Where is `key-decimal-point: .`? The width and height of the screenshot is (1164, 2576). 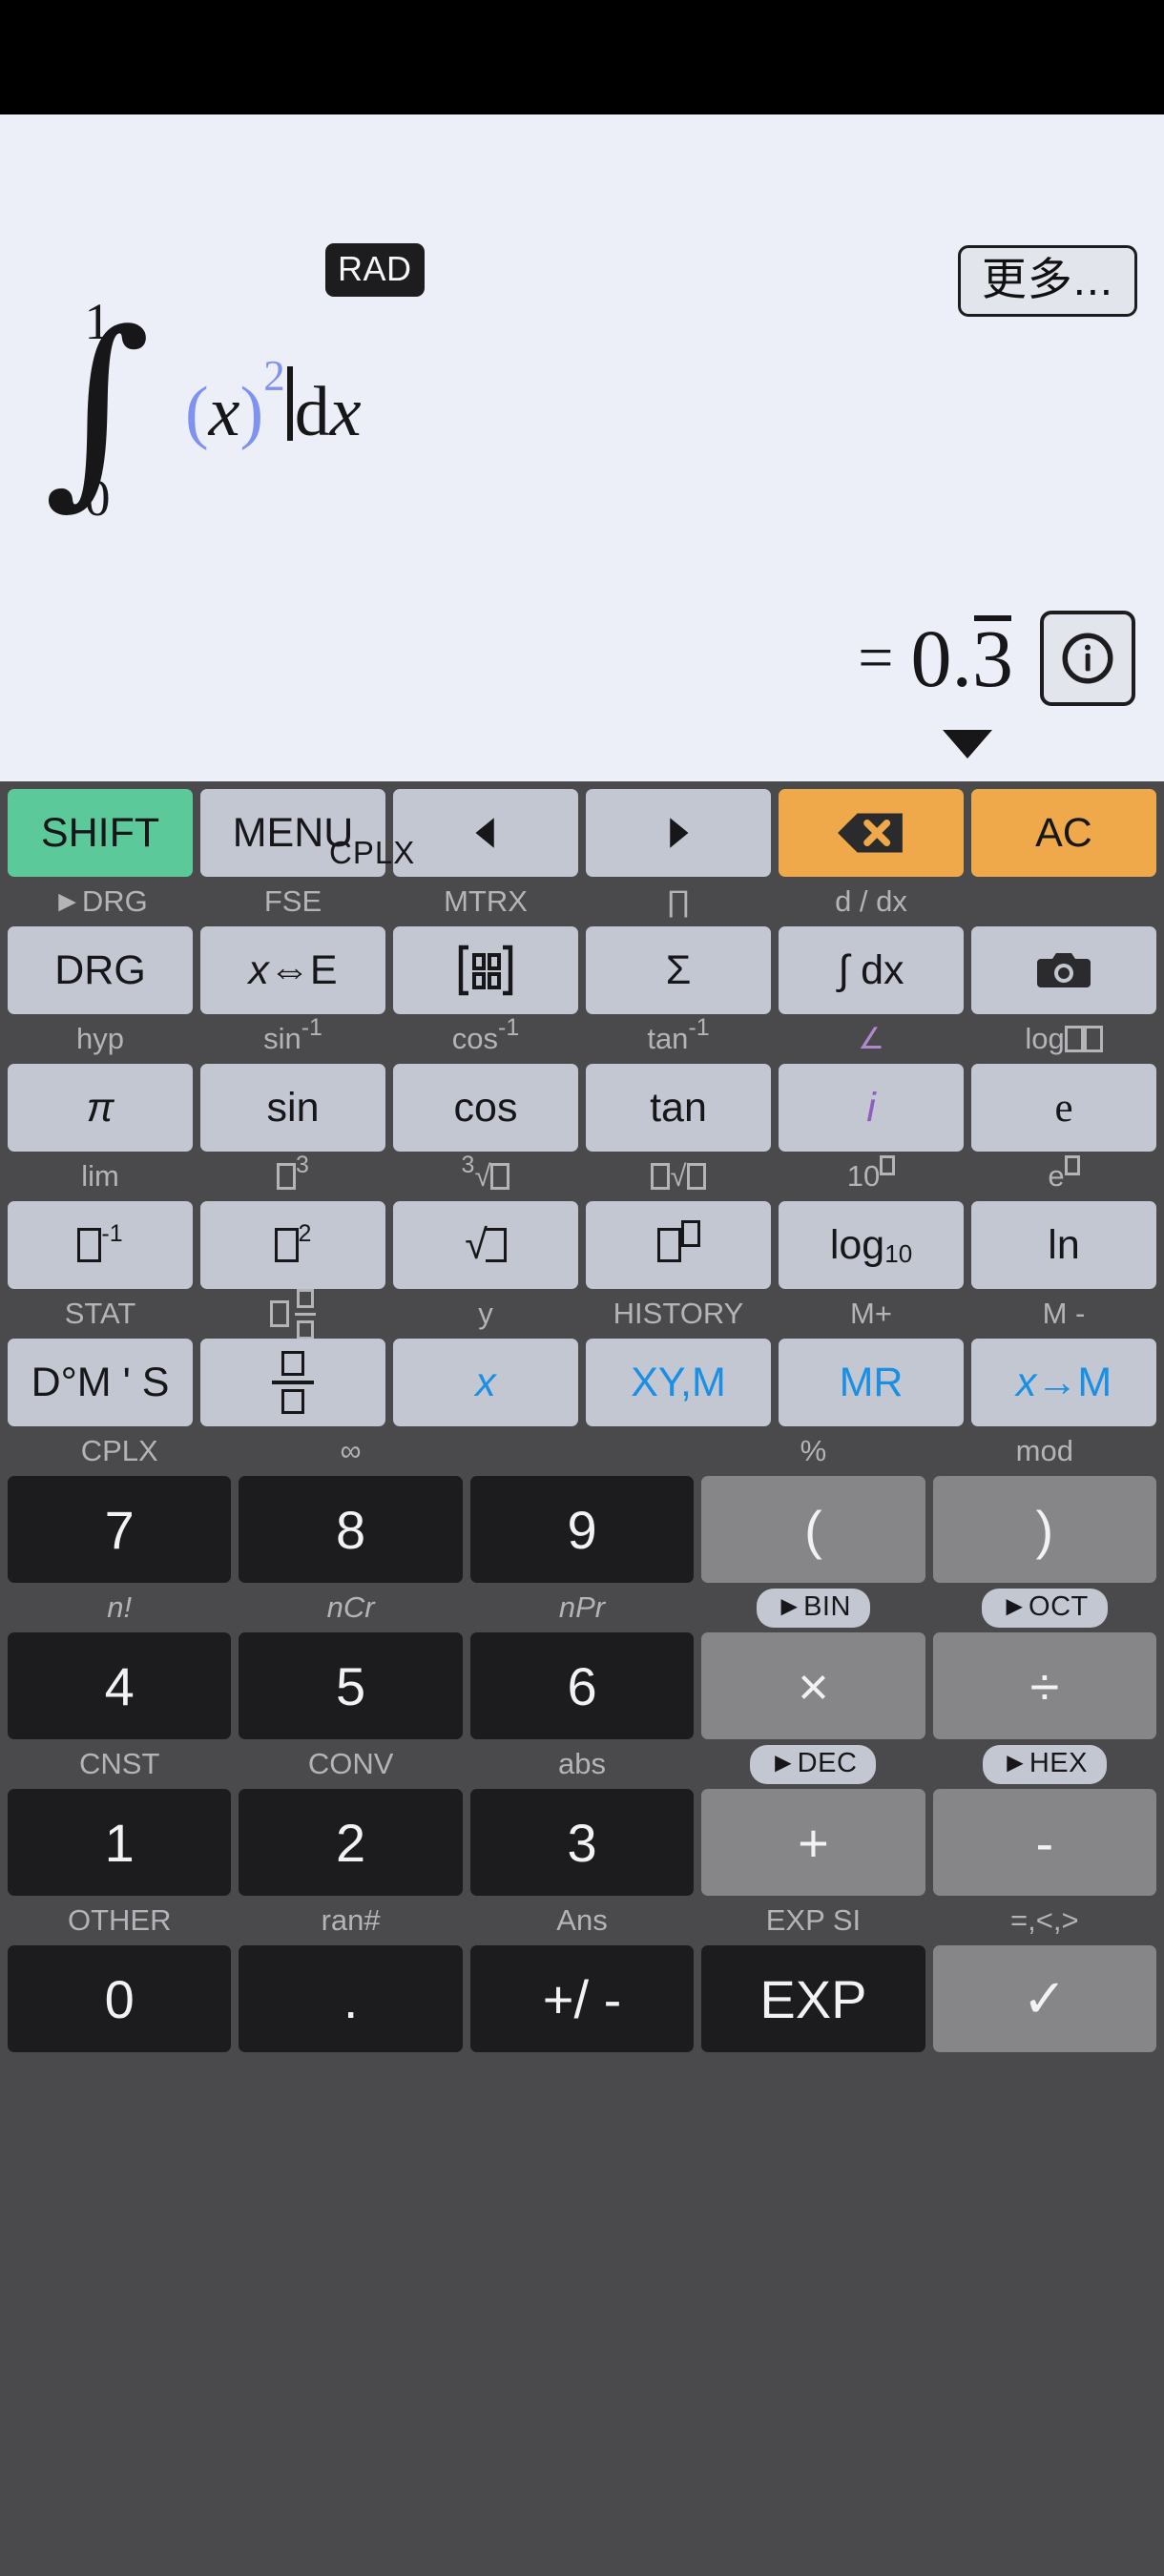 key-decimal-point: . is located at coordinates (351, 1998).